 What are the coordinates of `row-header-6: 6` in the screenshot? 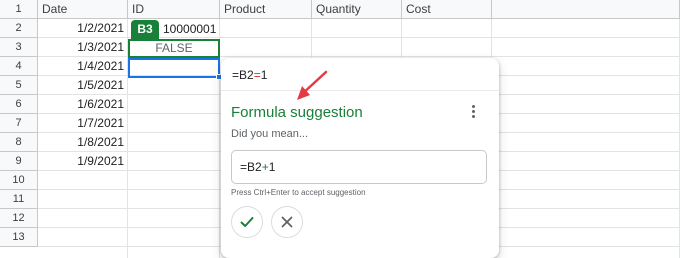 It's located at (19, 104).